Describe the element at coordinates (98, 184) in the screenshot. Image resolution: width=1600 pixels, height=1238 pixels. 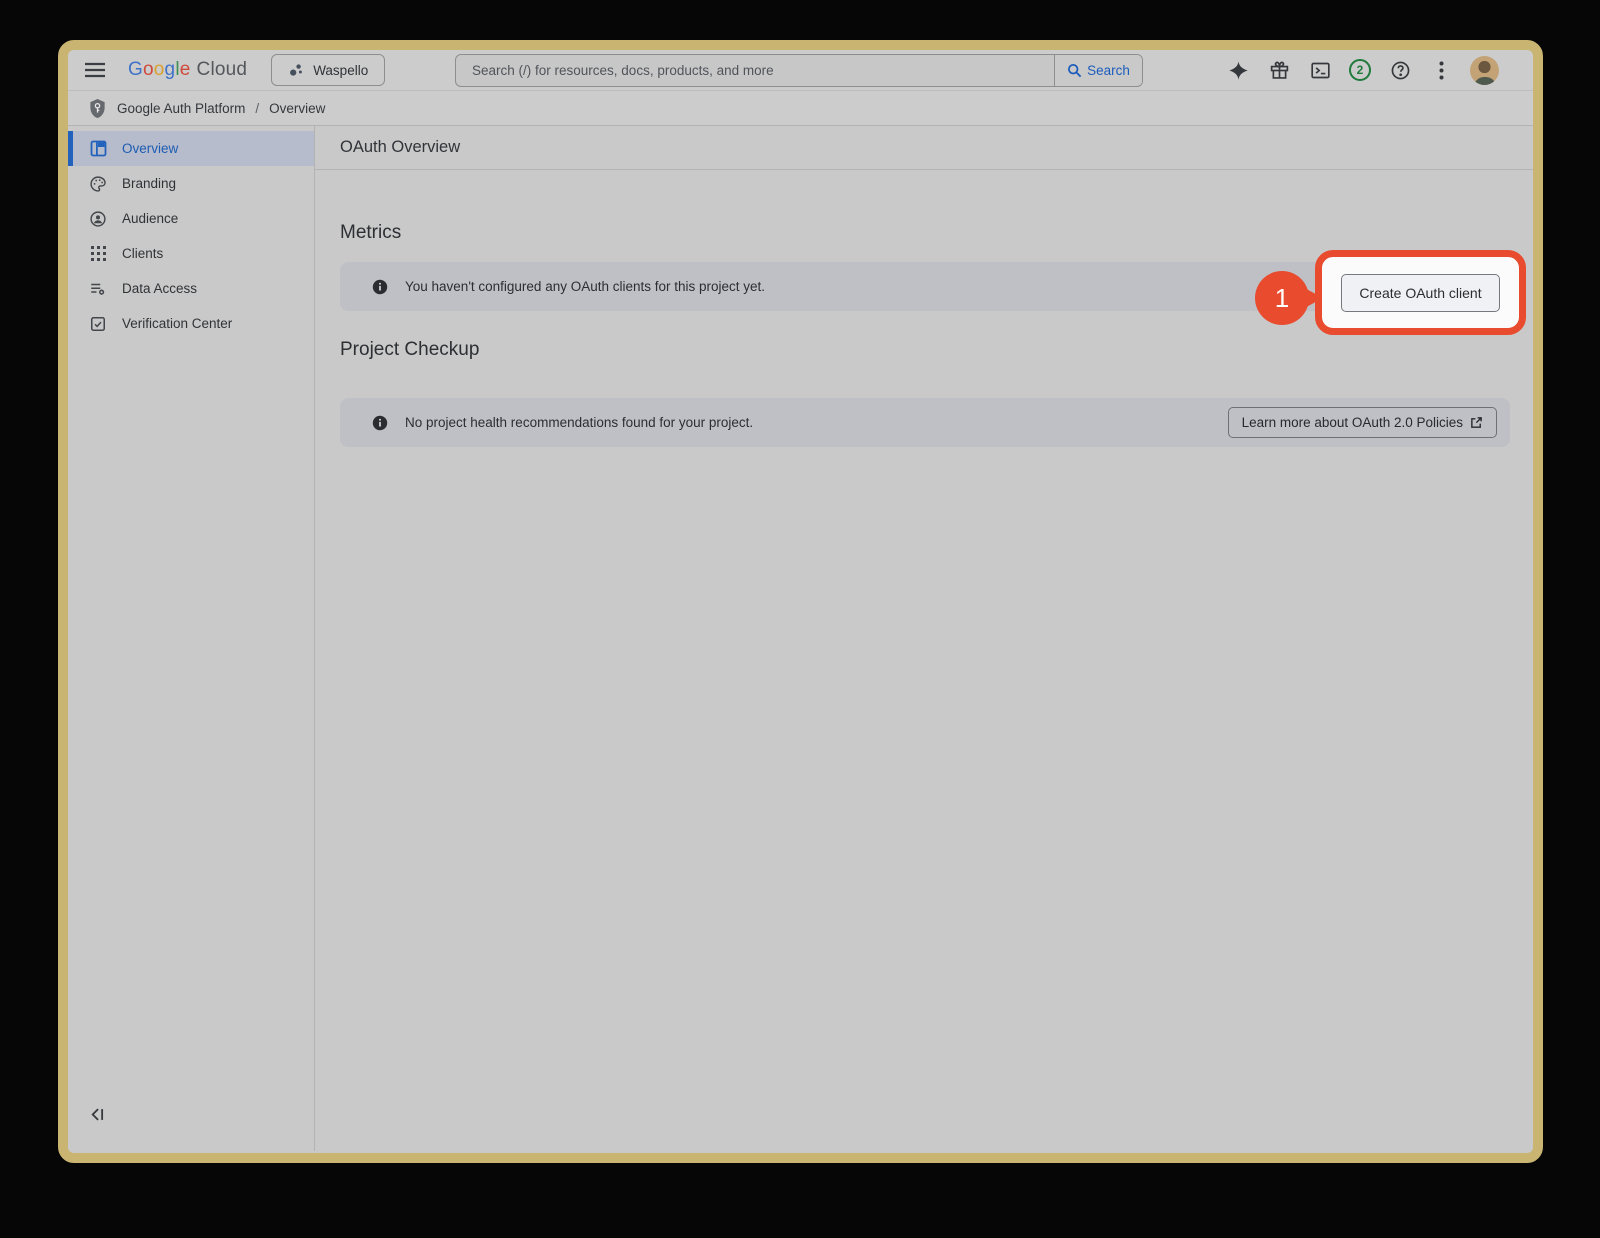
I see `palette-icon` at that location.